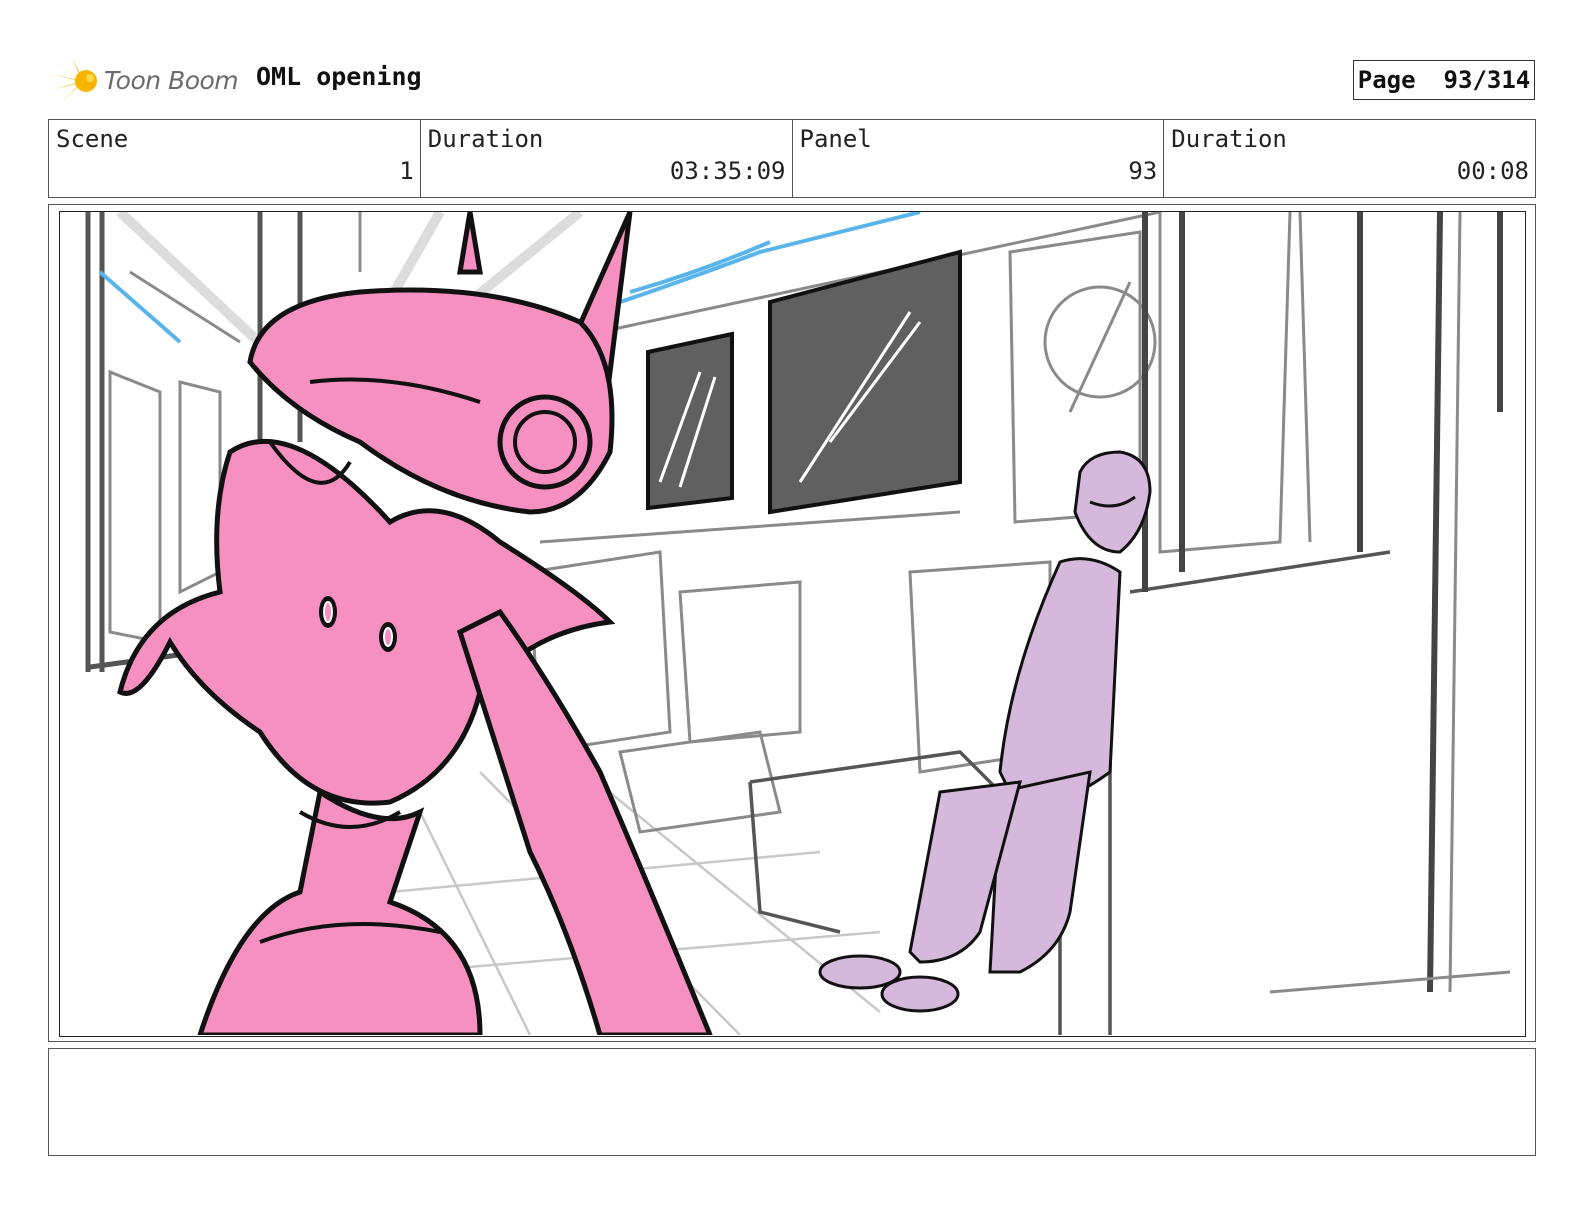 The height and width of the screenshot is (1224, 1584). What do you see at coordinates (92, 139) in the screenshot?
I see `scene-label: Scene` at bounding box center [92, 139].